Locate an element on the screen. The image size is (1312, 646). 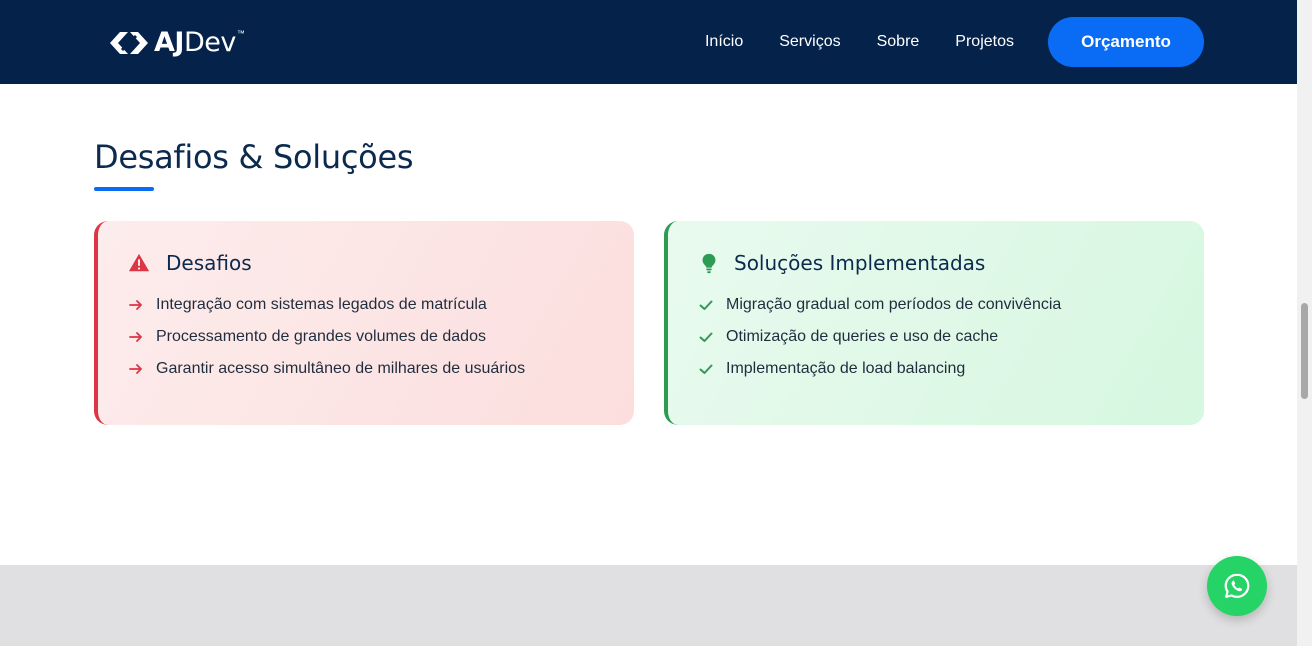
scrollbar-thumb is located at coordinates (1304, 351).